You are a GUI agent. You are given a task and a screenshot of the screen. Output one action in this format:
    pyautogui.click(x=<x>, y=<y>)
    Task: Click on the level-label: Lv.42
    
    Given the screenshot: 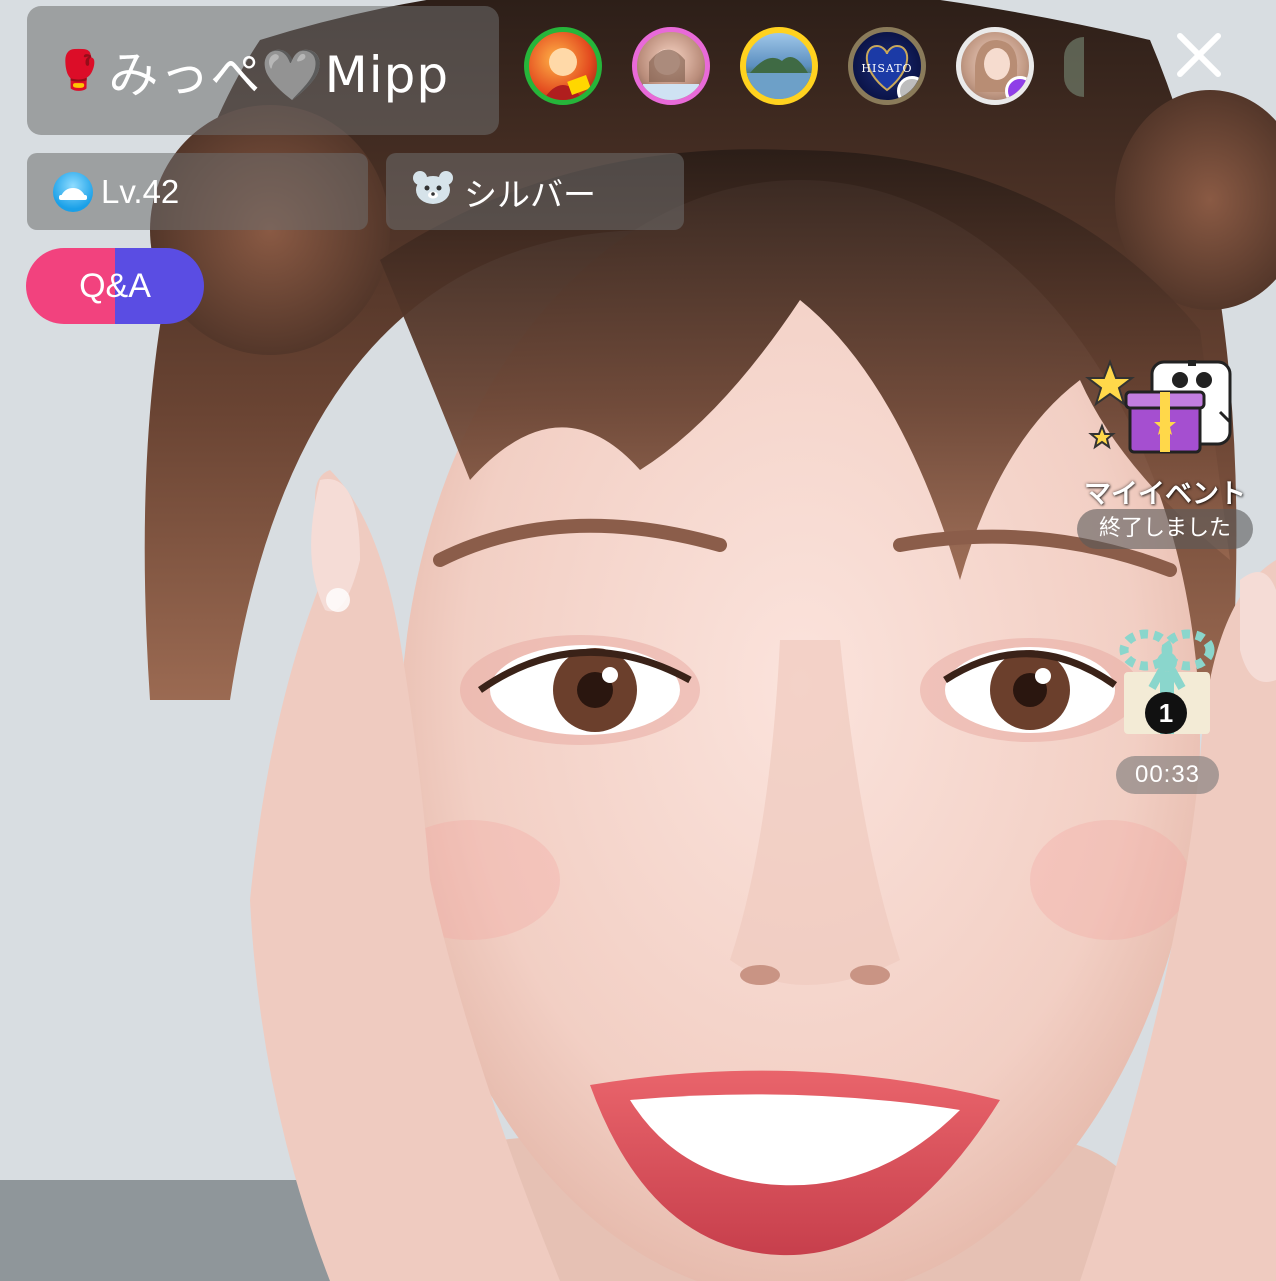 What is the action you would take?
    pyautogui.click(x=140, y=191)
    